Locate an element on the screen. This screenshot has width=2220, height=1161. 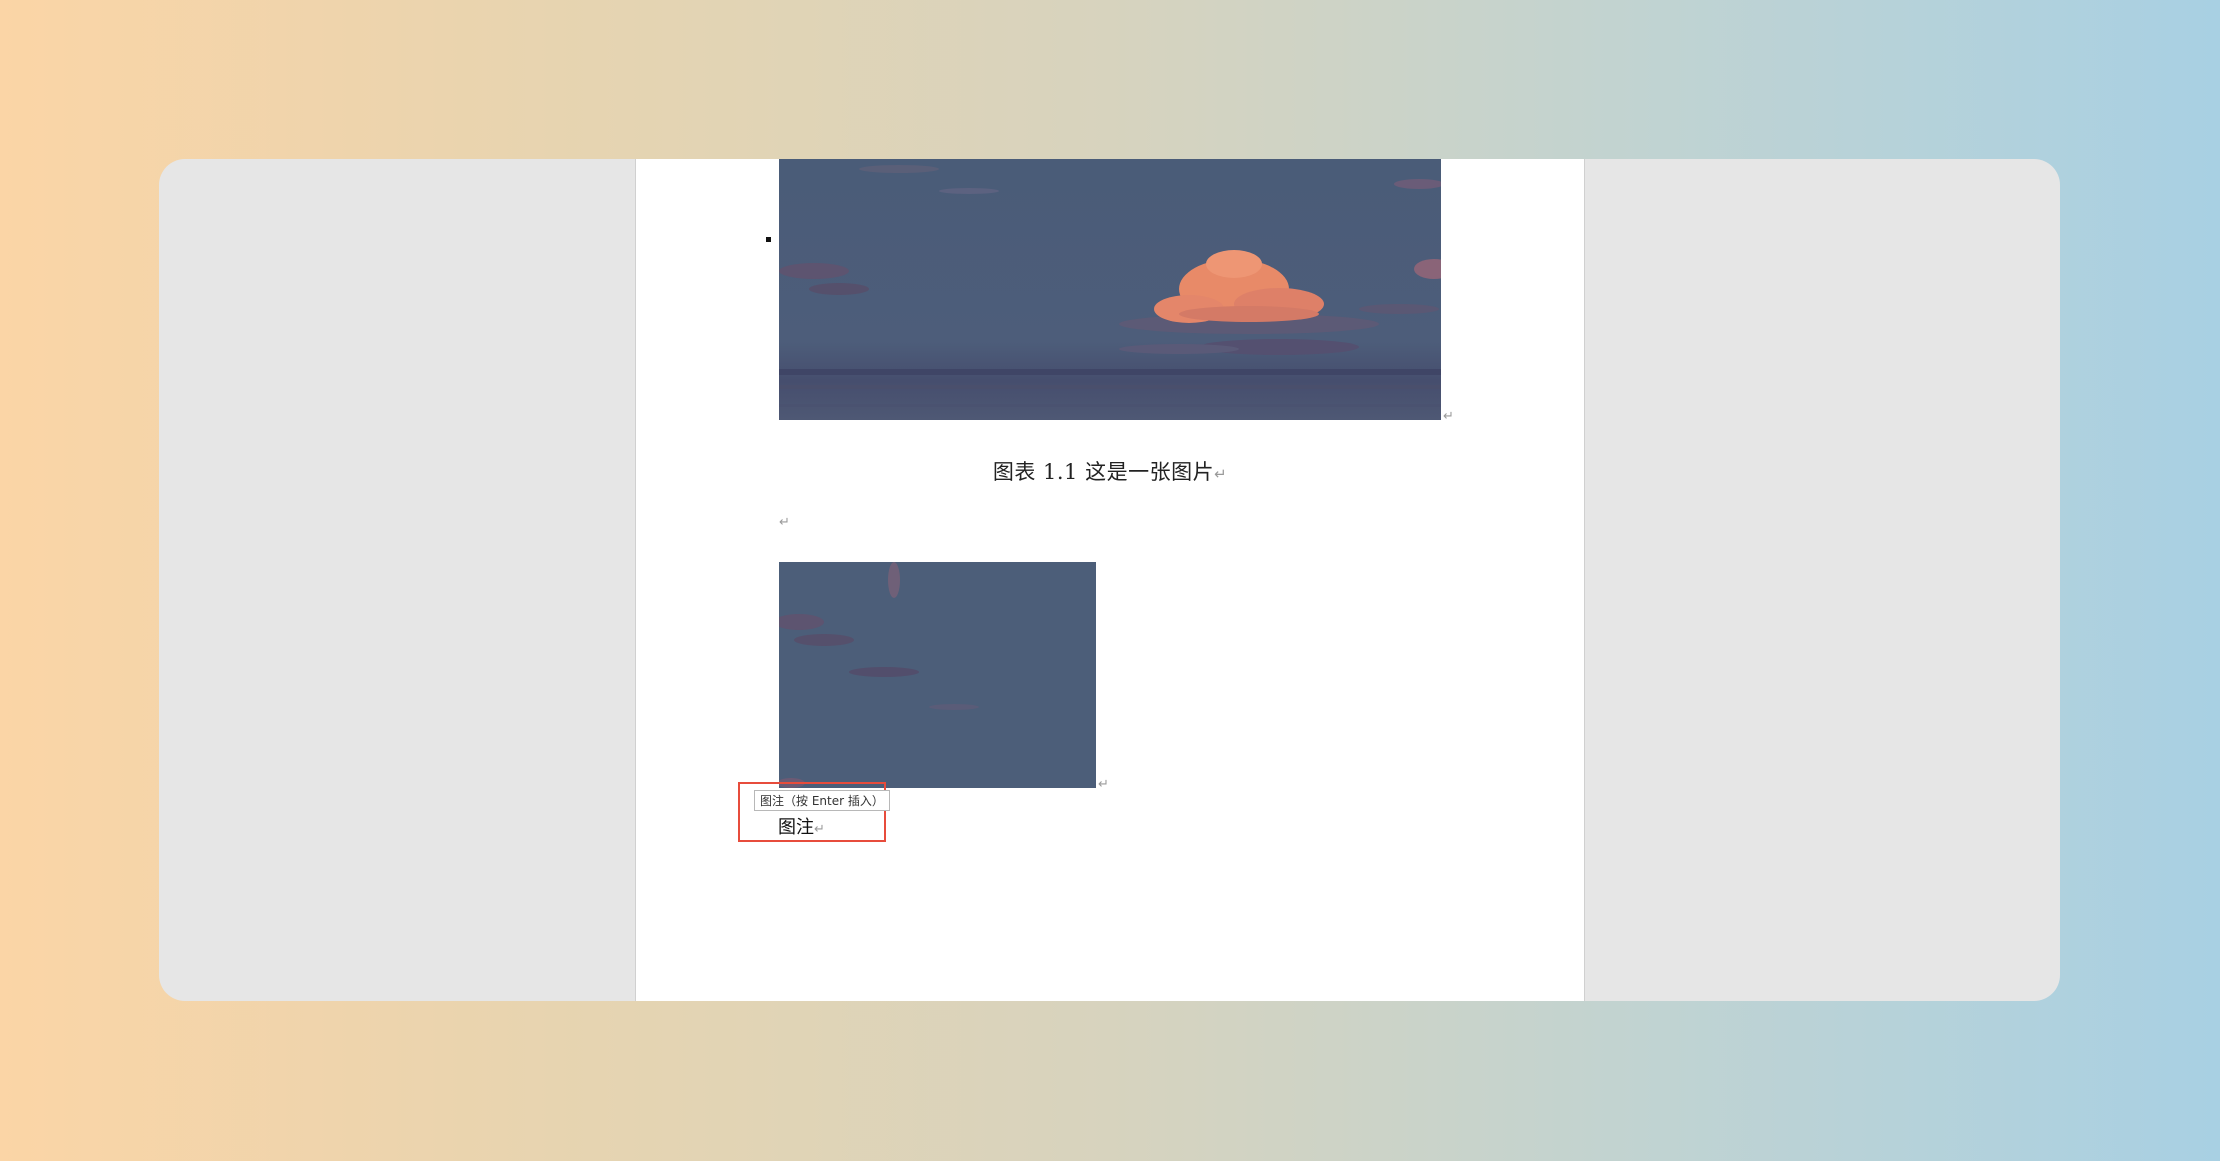
caption-hint-tooltip: 图注（按 Enter 插入） is located at coordinates (822, 800).